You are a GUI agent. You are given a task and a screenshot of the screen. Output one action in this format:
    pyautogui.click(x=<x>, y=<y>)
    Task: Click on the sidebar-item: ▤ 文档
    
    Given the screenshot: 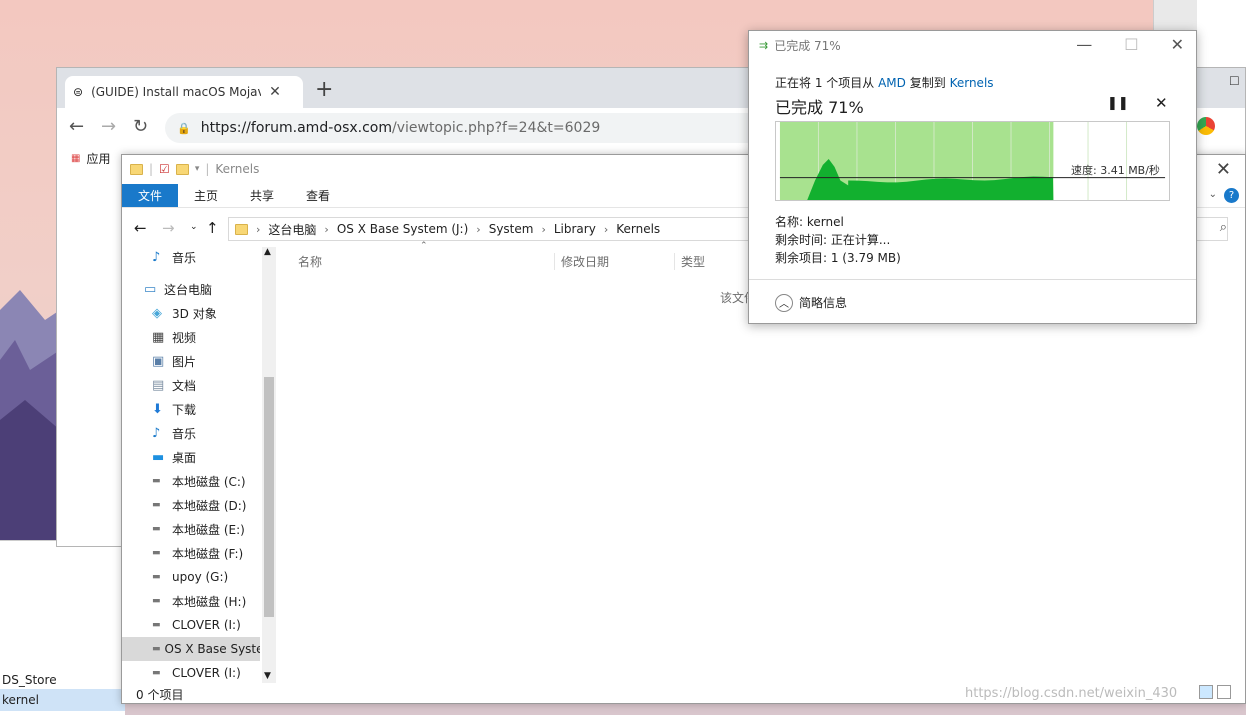 What is the action you would take?
    pyautogui.click(x=191, y=385)
    